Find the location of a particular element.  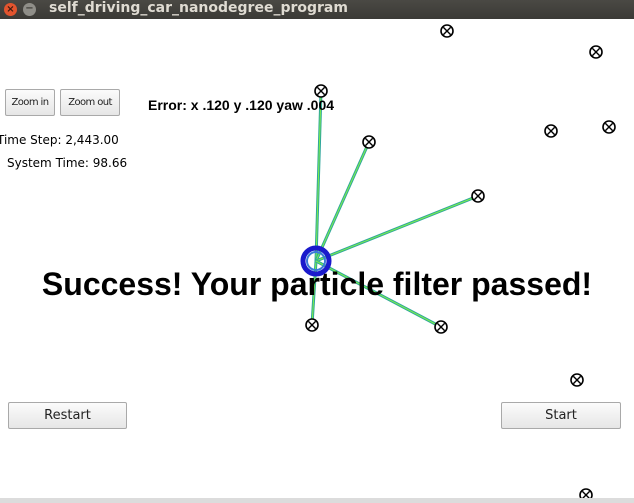

error-readout: Error: x .120 y .120 yaw .004 is located at coordinates (241, 105).